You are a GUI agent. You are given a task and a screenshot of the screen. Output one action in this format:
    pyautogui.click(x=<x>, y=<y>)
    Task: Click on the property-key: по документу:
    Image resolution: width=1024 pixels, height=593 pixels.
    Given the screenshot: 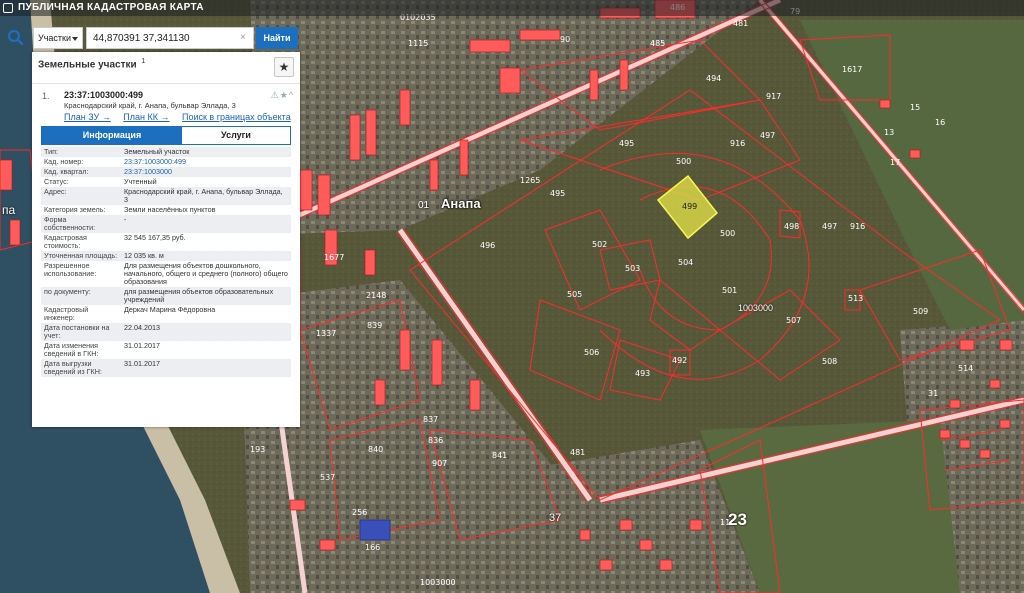 What is the action you would take?
    pyautogui.click(x=81, y=296)
    